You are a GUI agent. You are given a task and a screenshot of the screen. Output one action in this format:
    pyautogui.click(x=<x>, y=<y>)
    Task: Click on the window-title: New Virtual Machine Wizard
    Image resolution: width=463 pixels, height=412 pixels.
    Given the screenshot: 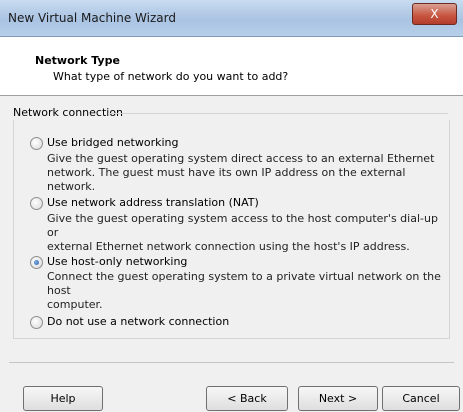 What is the action you would take?
    pyautogui.click(x=92, y=18)
    